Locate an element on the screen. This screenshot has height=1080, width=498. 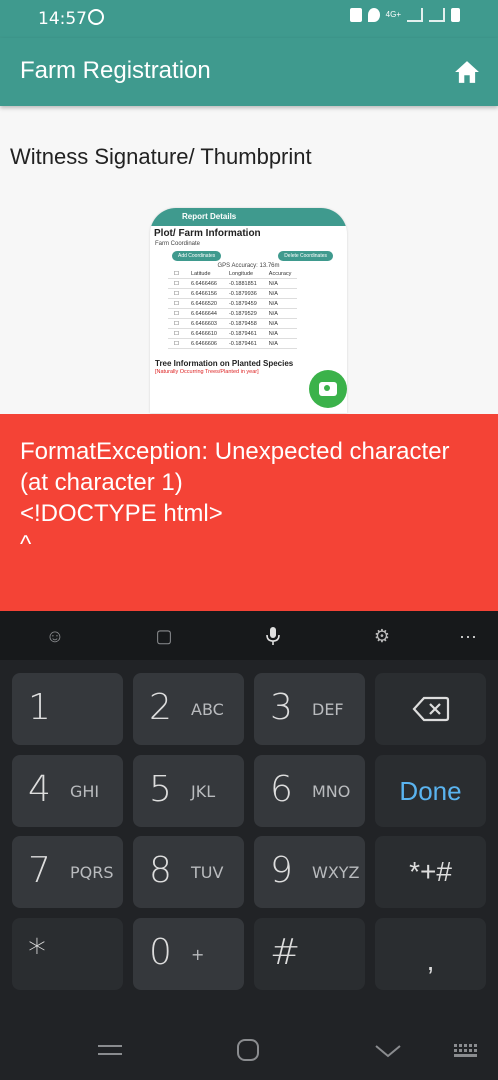
key-5: 5 JKL is located at coordinates (188, 791).